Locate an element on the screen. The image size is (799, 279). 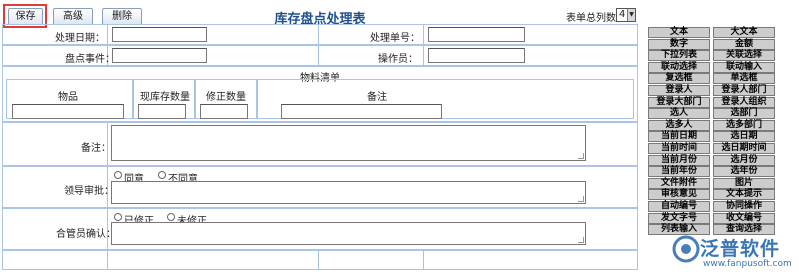
palette-button: 大文本 is located at coordinates (744, 32).